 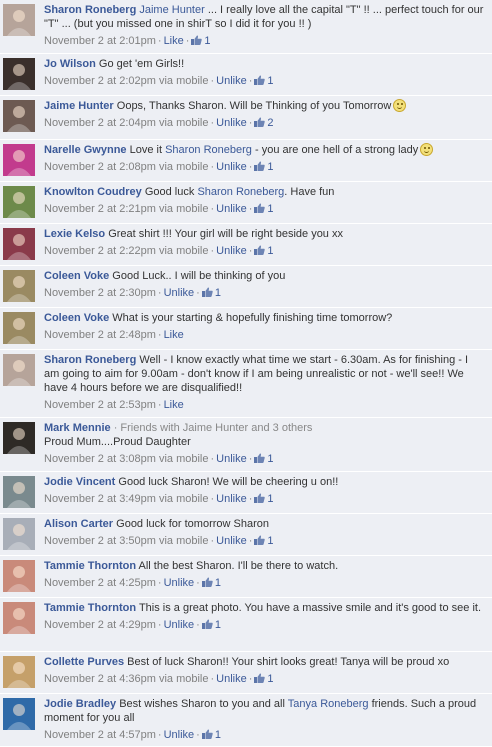 I want to click on author-link: Lexie Kelso, so click(x=74, y=234).